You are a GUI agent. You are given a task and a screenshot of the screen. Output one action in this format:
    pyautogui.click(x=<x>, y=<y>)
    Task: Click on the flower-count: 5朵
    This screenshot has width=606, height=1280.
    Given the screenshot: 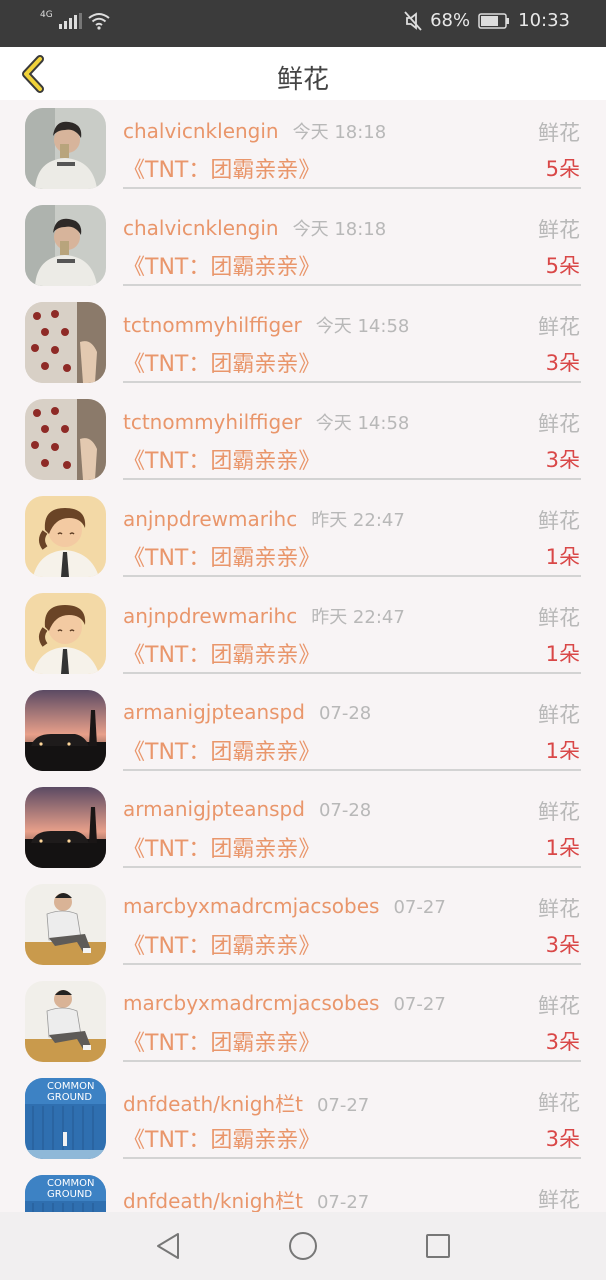 What is the action you would take?
    pyautogui.click(x=562, y=266)
    